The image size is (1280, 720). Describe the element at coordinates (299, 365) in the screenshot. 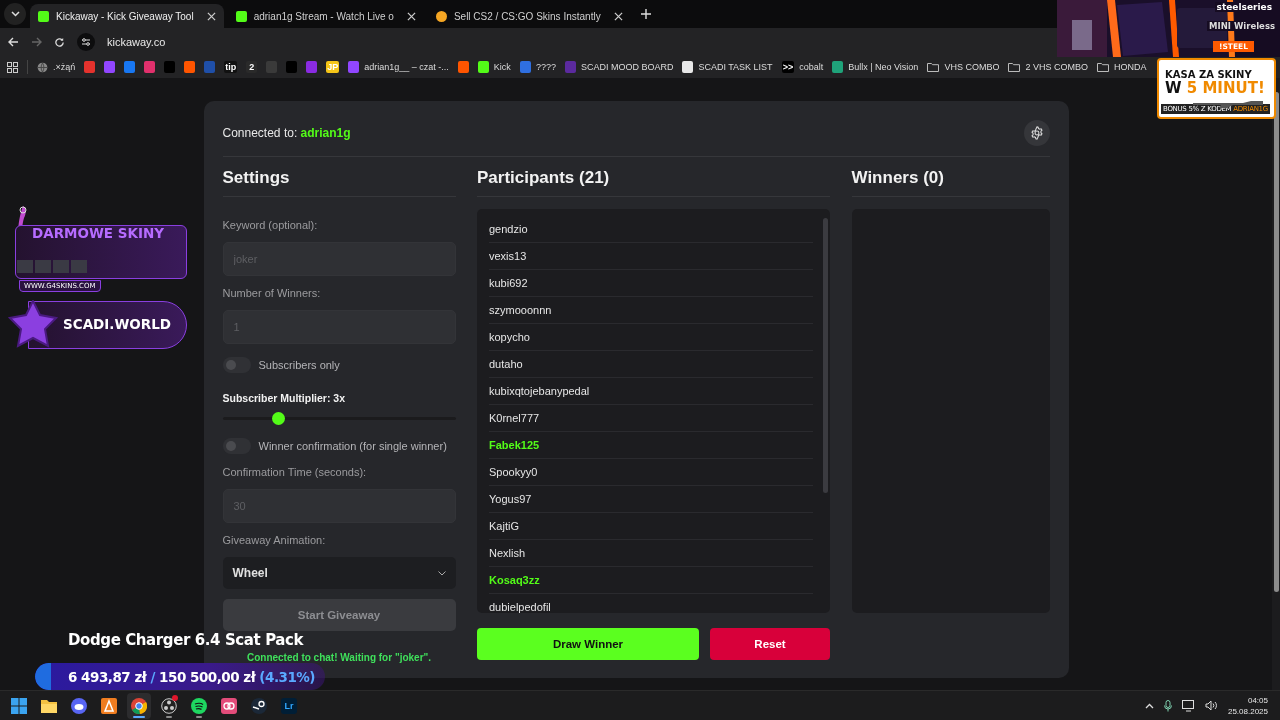

I see `toggle-label: Subscribers only` at that location.